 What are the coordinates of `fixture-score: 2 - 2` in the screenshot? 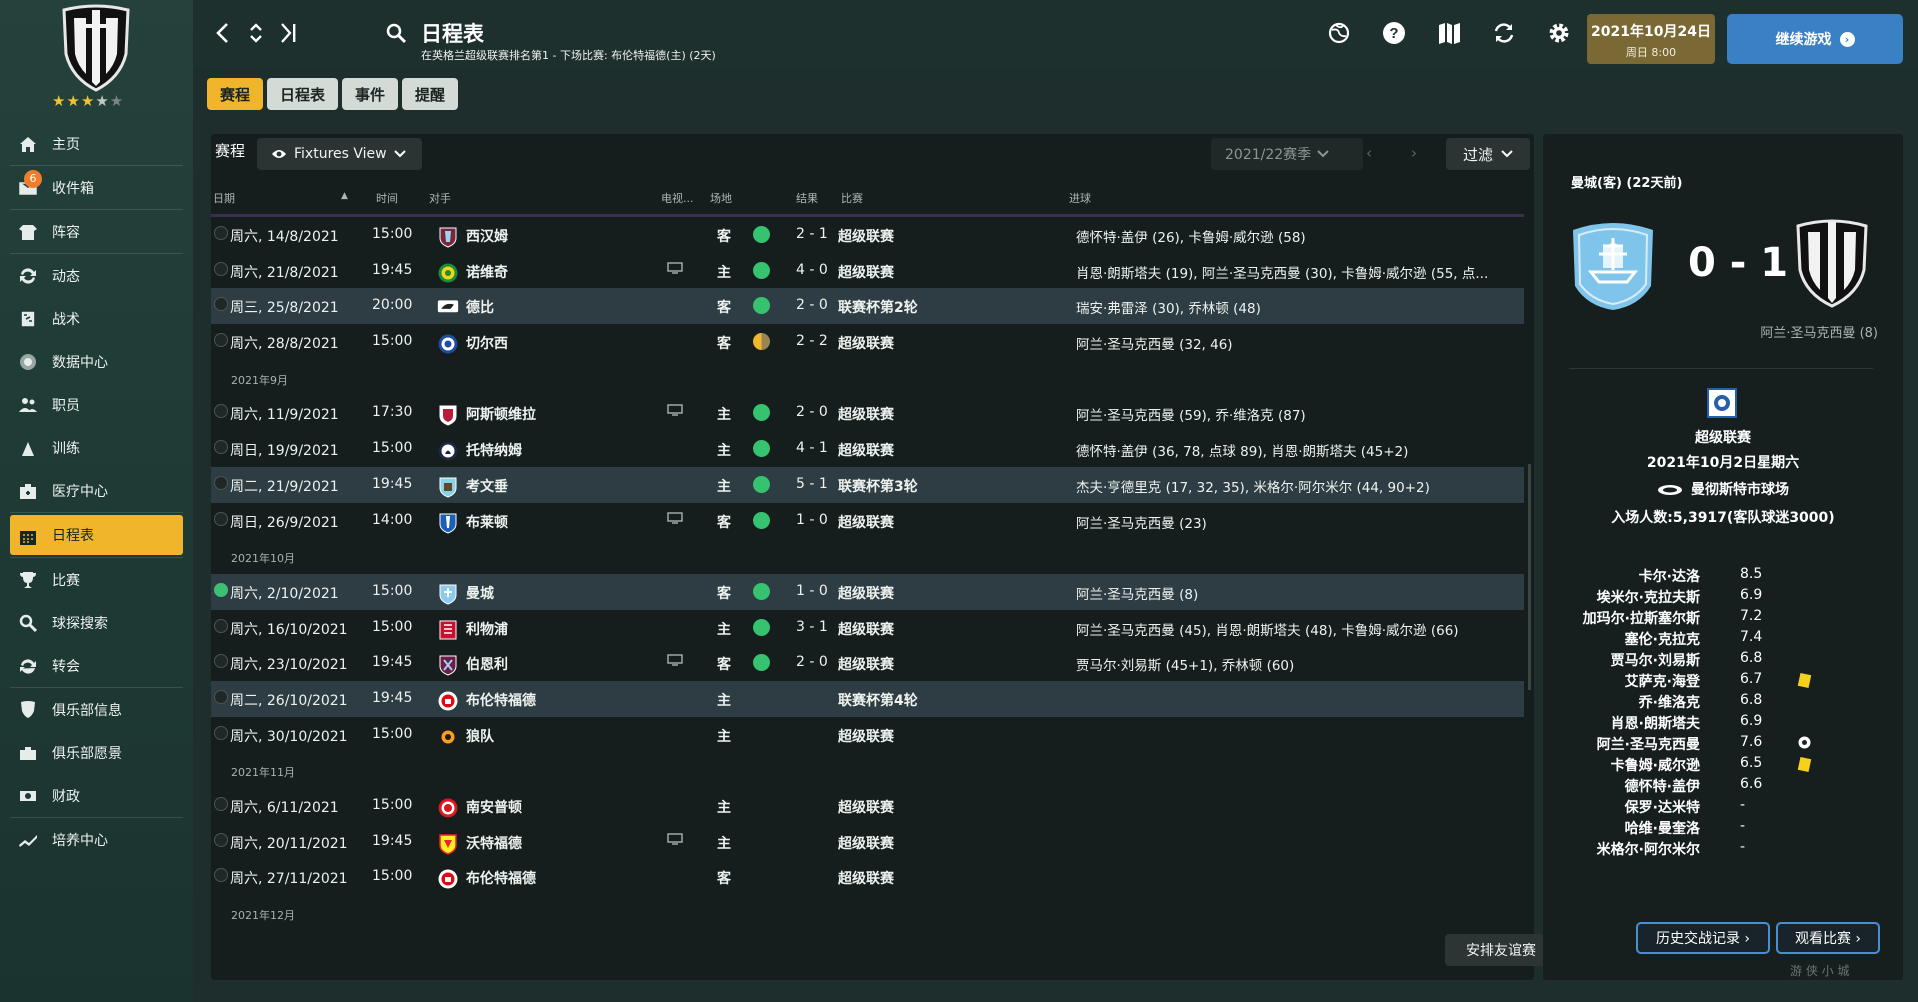 It's located at (812, 341).